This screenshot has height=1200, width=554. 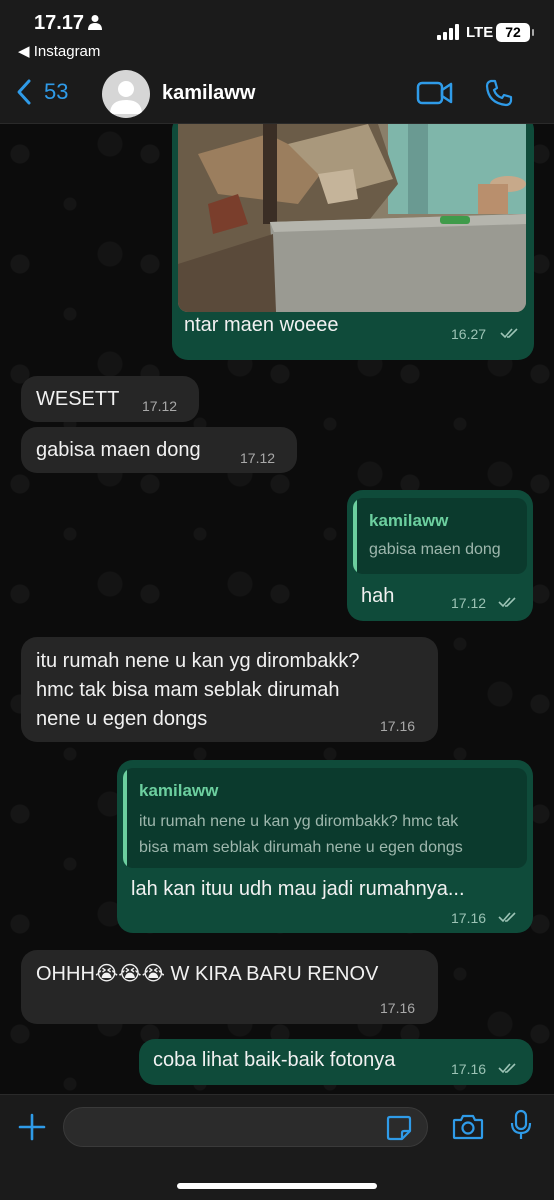 I want to click on sticker-icon, so click(x=399, y=1128).